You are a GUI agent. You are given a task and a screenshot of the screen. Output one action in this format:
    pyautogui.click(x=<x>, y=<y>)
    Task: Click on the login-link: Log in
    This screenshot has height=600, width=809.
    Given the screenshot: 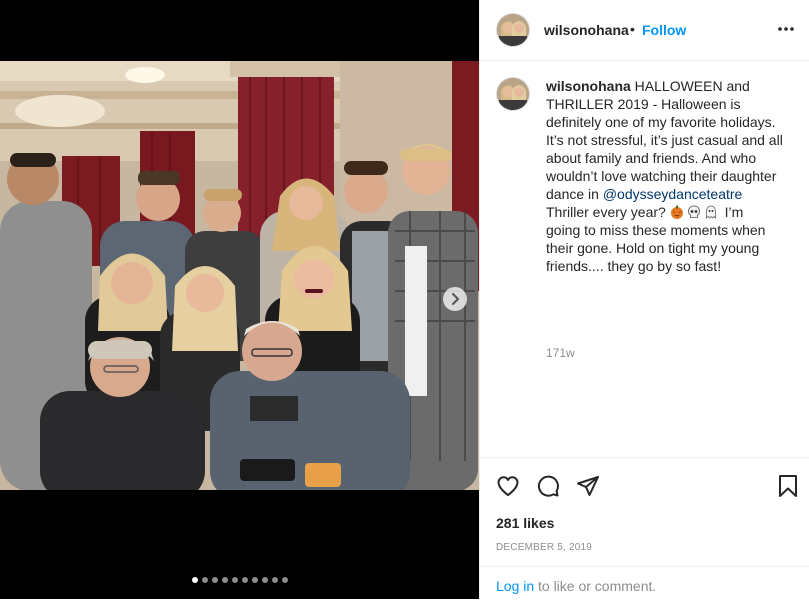 What is the action you would take?
    pyautogui.click(x=515, y=586)
    